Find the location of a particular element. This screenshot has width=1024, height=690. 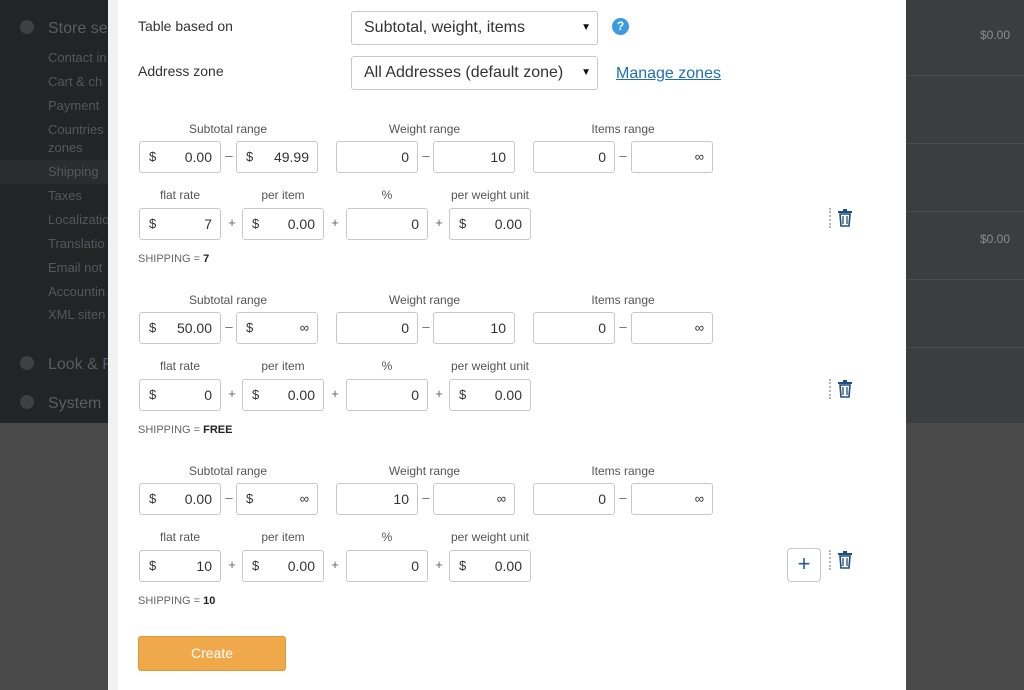

flat-rate-input: $0 is located at coordinates (180, 395).